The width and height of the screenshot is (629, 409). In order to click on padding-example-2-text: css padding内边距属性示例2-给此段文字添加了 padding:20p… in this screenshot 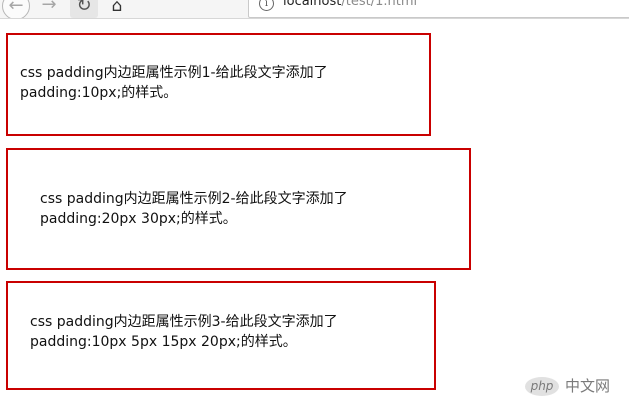, I will do `click(194, 209)`.